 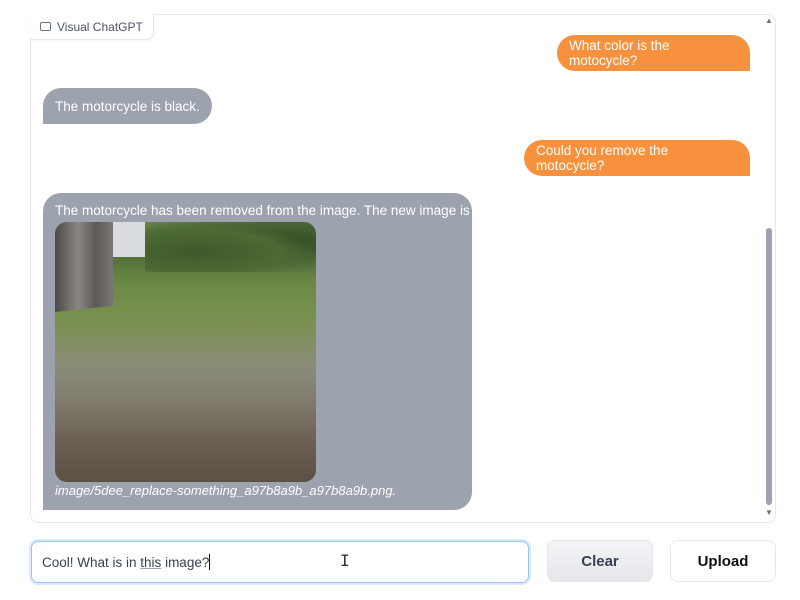 I want to click on text-caret, so click(x=210, y=562).